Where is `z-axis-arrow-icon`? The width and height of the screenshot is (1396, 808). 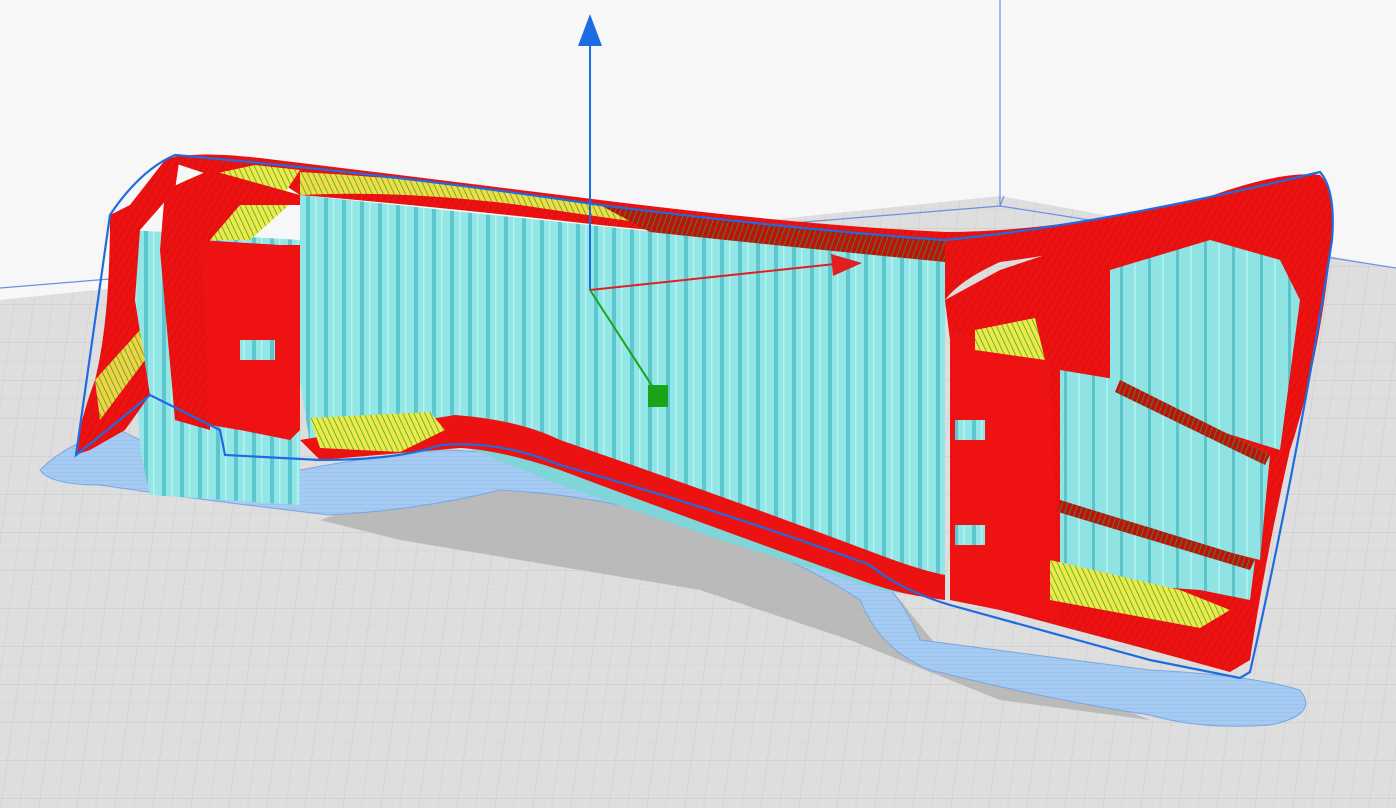
z-axis-arrow-icon is located at coordinates (590, 30).